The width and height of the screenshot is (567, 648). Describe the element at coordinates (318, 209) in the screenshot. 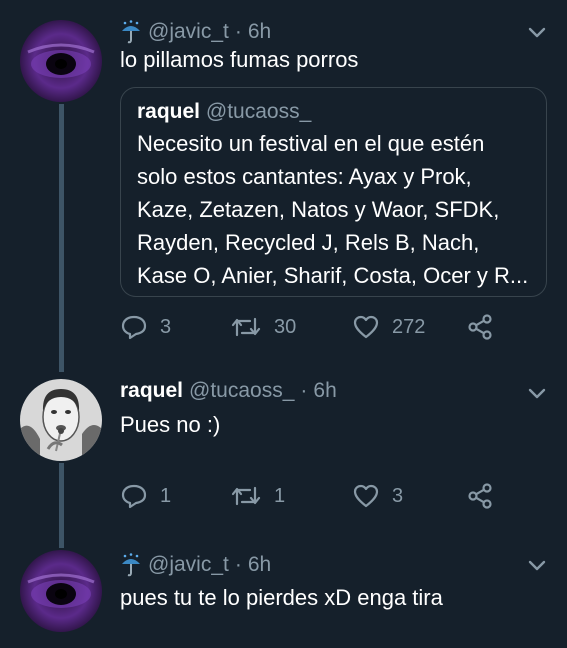

I see `quoted-tweet-line: Kaze, Zetazen, Natos y Waor, SFDK,` at that location.